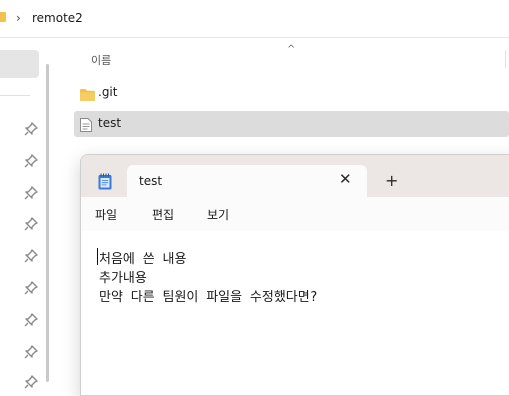 The height and width of the screenshot is (396, 509). Describe the element at coordinates (291, 124) in the screenshot. I see `file-row-test: test` at that location.